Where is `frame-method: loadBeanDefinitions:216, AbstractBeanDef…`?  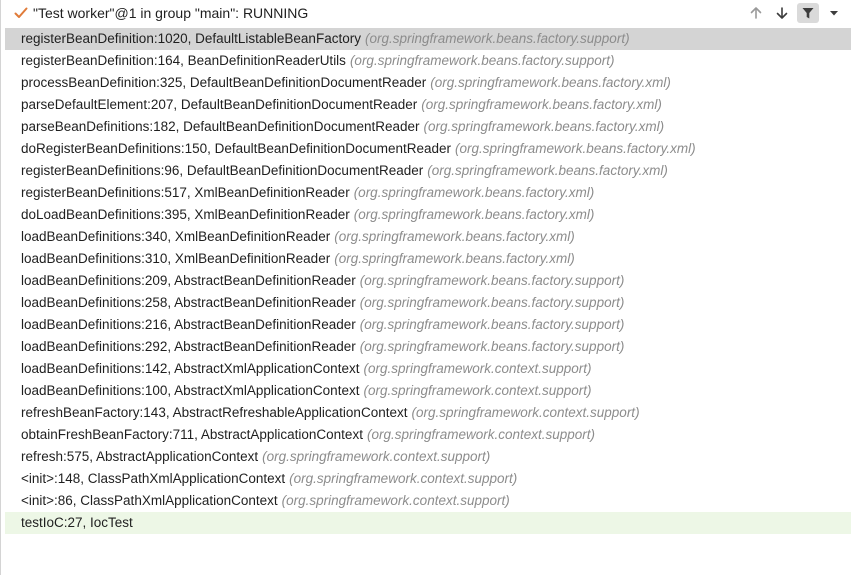
frame-method: loadBeanDefinitions:216, AbstractBeanDef… is located at coordinates (188, 324).